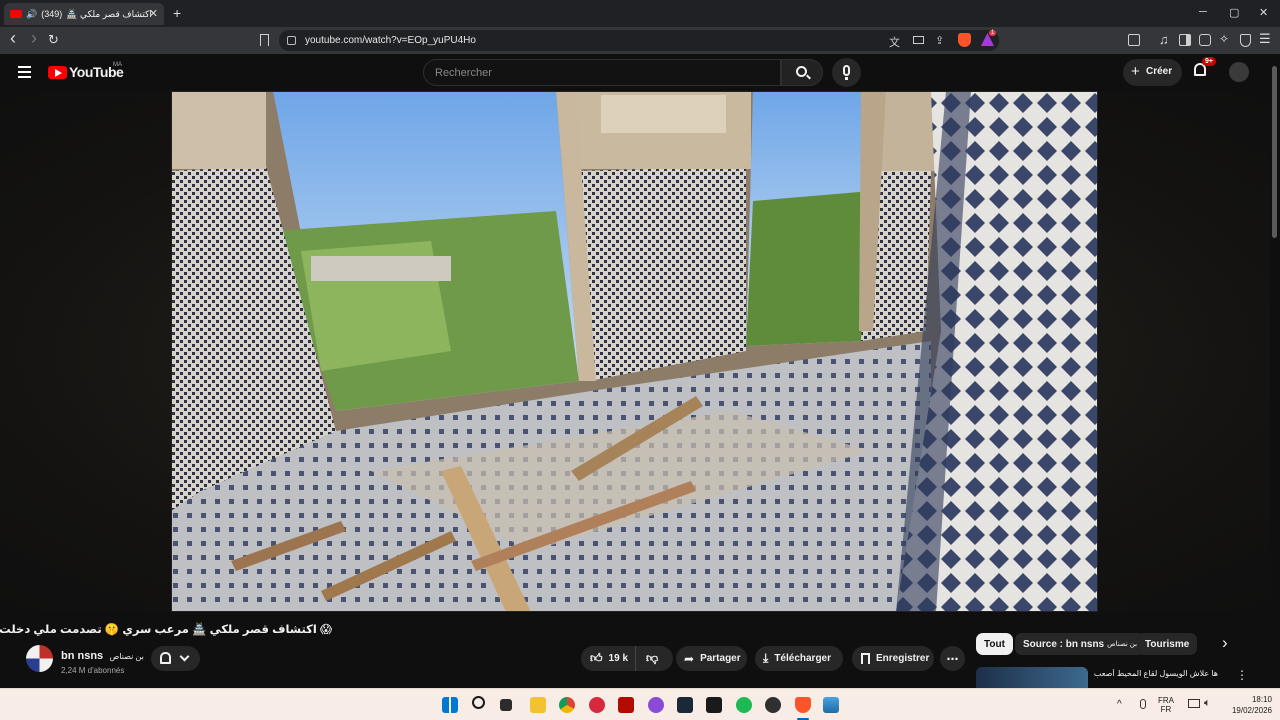  What do you see at coordinates (597, 705) in the screenshot?
I see `app-red-icon` at bounding box center [597, 705].